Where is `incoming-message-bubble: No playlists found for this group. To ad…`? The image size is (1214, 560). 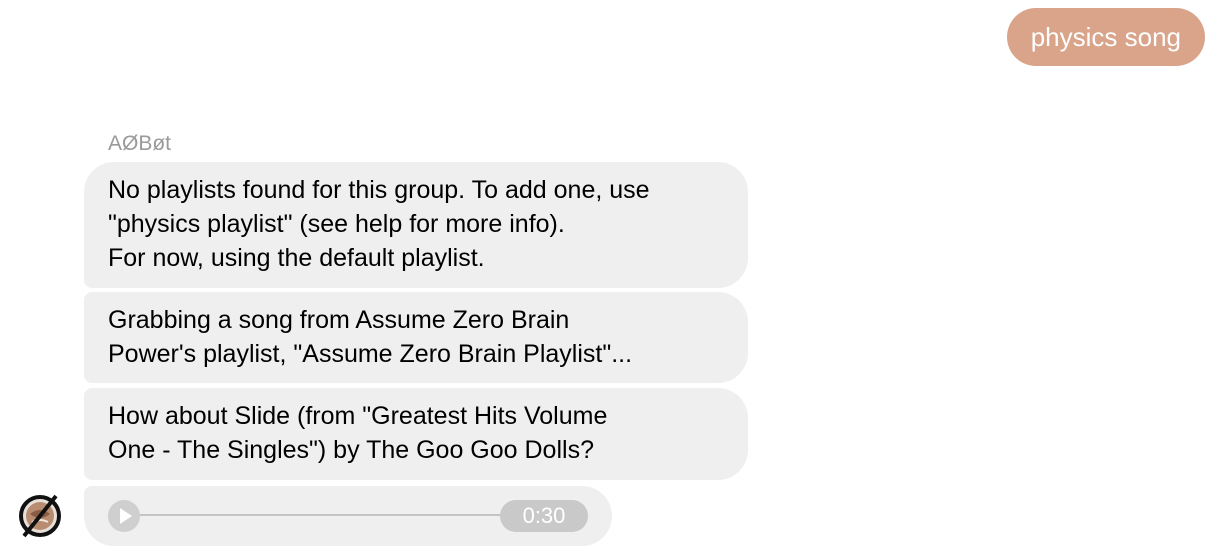 incoming-message-bubble: No playlists found for this group. To ad… is located at coordinates (416, 225).